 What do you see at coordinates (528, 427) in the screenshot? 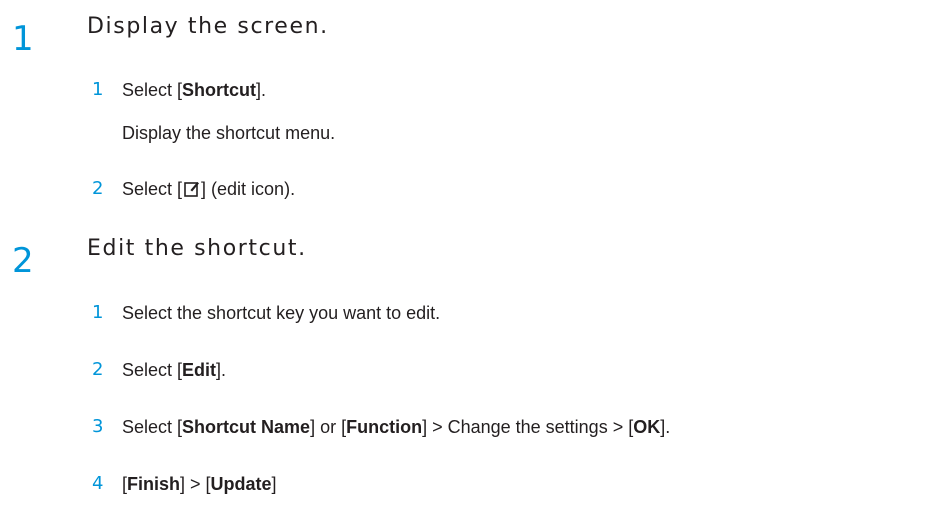
I see `step-2-item-3-mid-2: ] > Change the settings > [` at bounding box center [528, 427].